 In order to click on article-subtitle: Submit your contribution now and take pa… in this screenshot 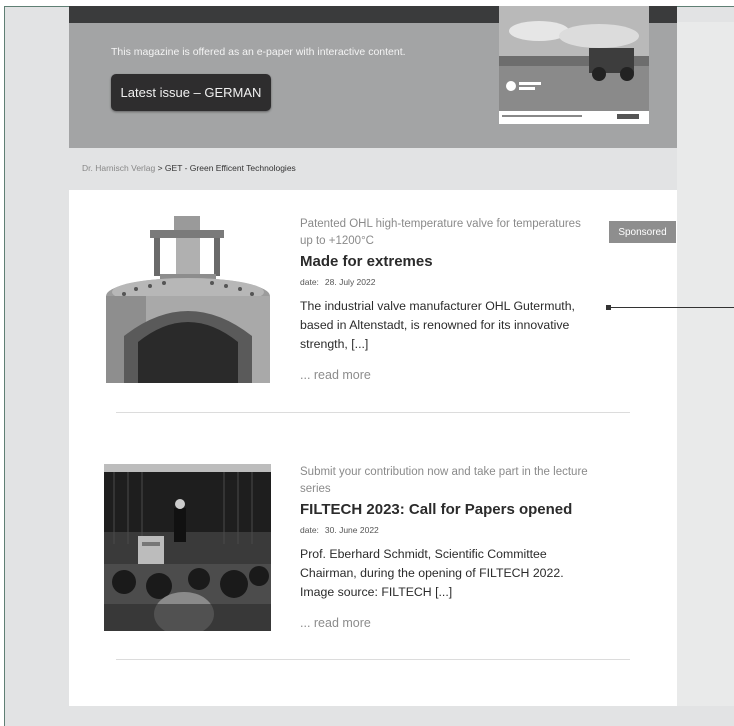, I will do `click(444, 480)`.